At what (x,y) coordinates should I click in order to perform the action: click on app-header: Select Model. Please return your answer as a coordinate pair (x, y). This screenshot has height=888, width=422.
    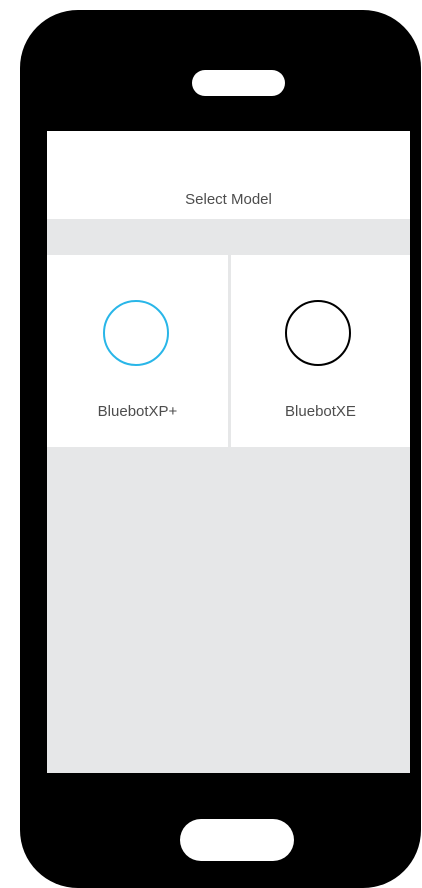
    Looking at the image, I should click on (228, 175).